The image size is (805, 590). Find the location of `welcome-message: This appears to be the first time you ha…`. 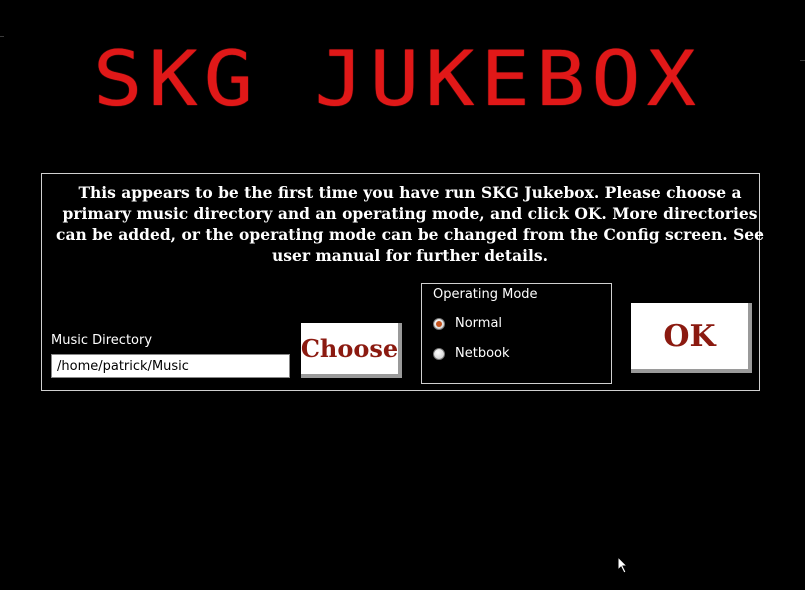

welcome-message: This appears to be the first time you ha… is located at coordinates (410, 224).